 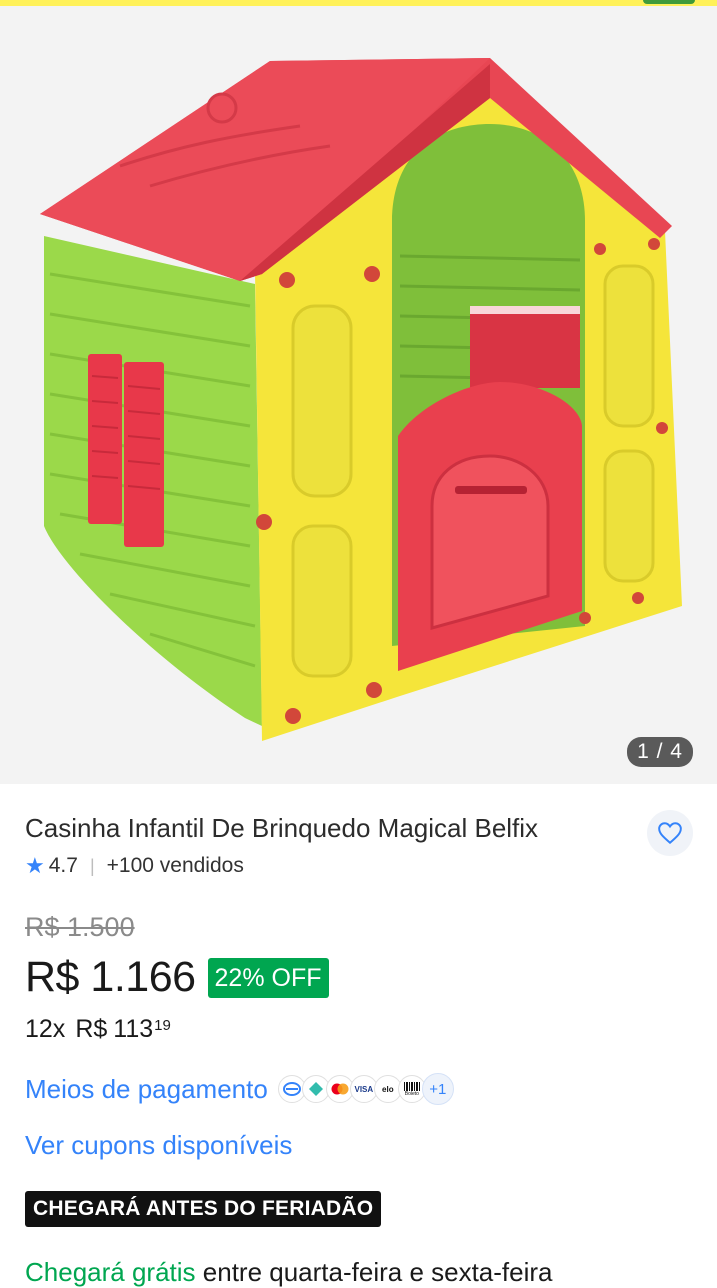 I want to click on boleto-label: Boleto, so click(x=411, y=1093).